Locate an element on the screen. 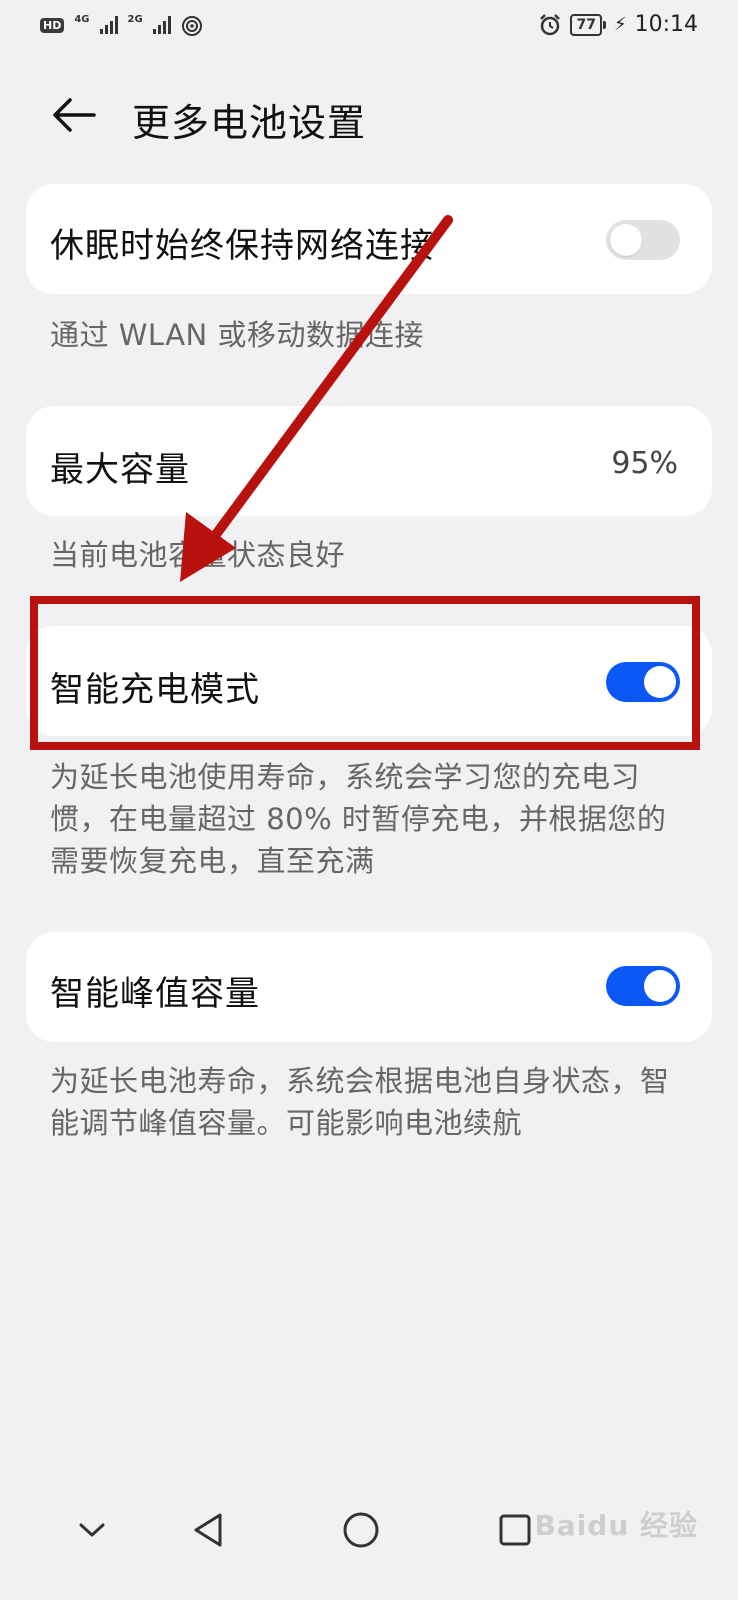 This screenshot has width=738, height=1600. recents-square-icon is located at coordinates (515, 1530).